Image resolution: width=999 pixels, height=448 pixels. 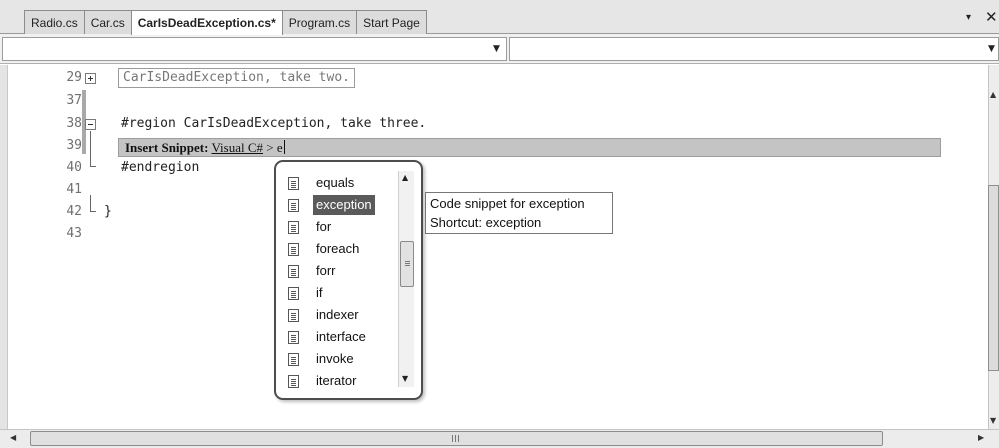 I want to click on editor-horizontal-scrollbar-thumb, so click(x=456, y=438).